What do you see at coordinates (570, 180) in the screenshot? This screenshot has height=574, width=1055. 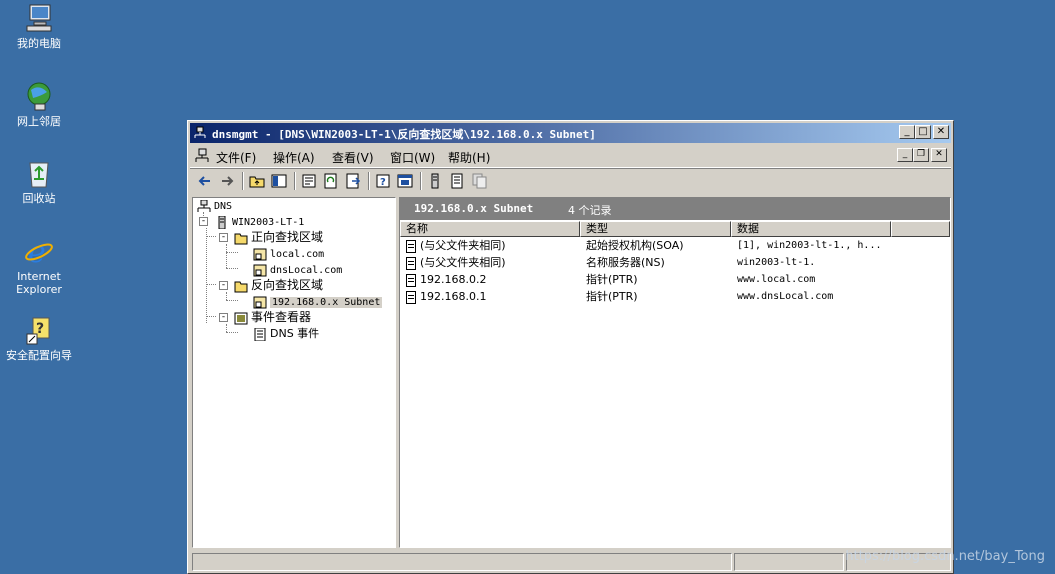 I see `toolbar: ?` at bounding box center [570, 180].